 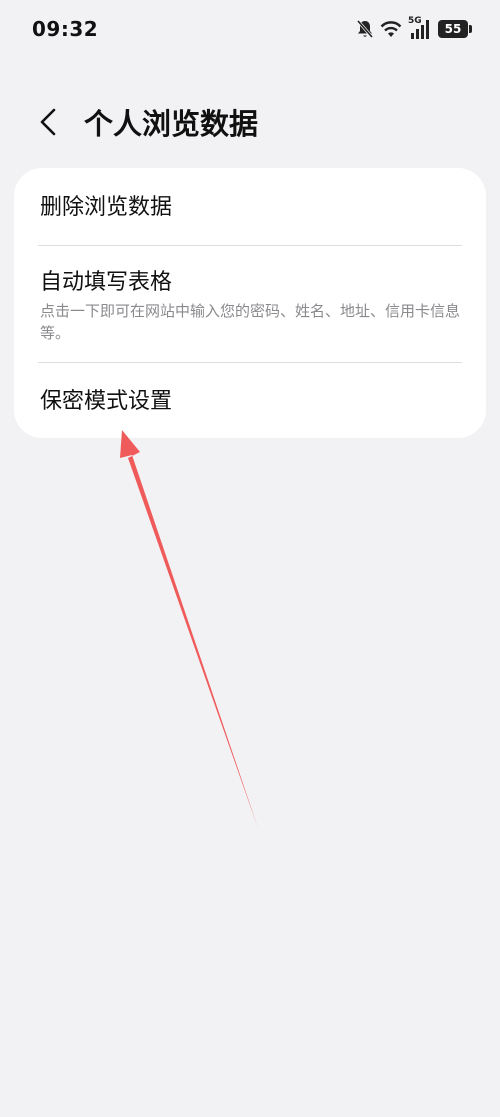 I want to click on status-icons: 5G 55, so click(x=414, y=29).